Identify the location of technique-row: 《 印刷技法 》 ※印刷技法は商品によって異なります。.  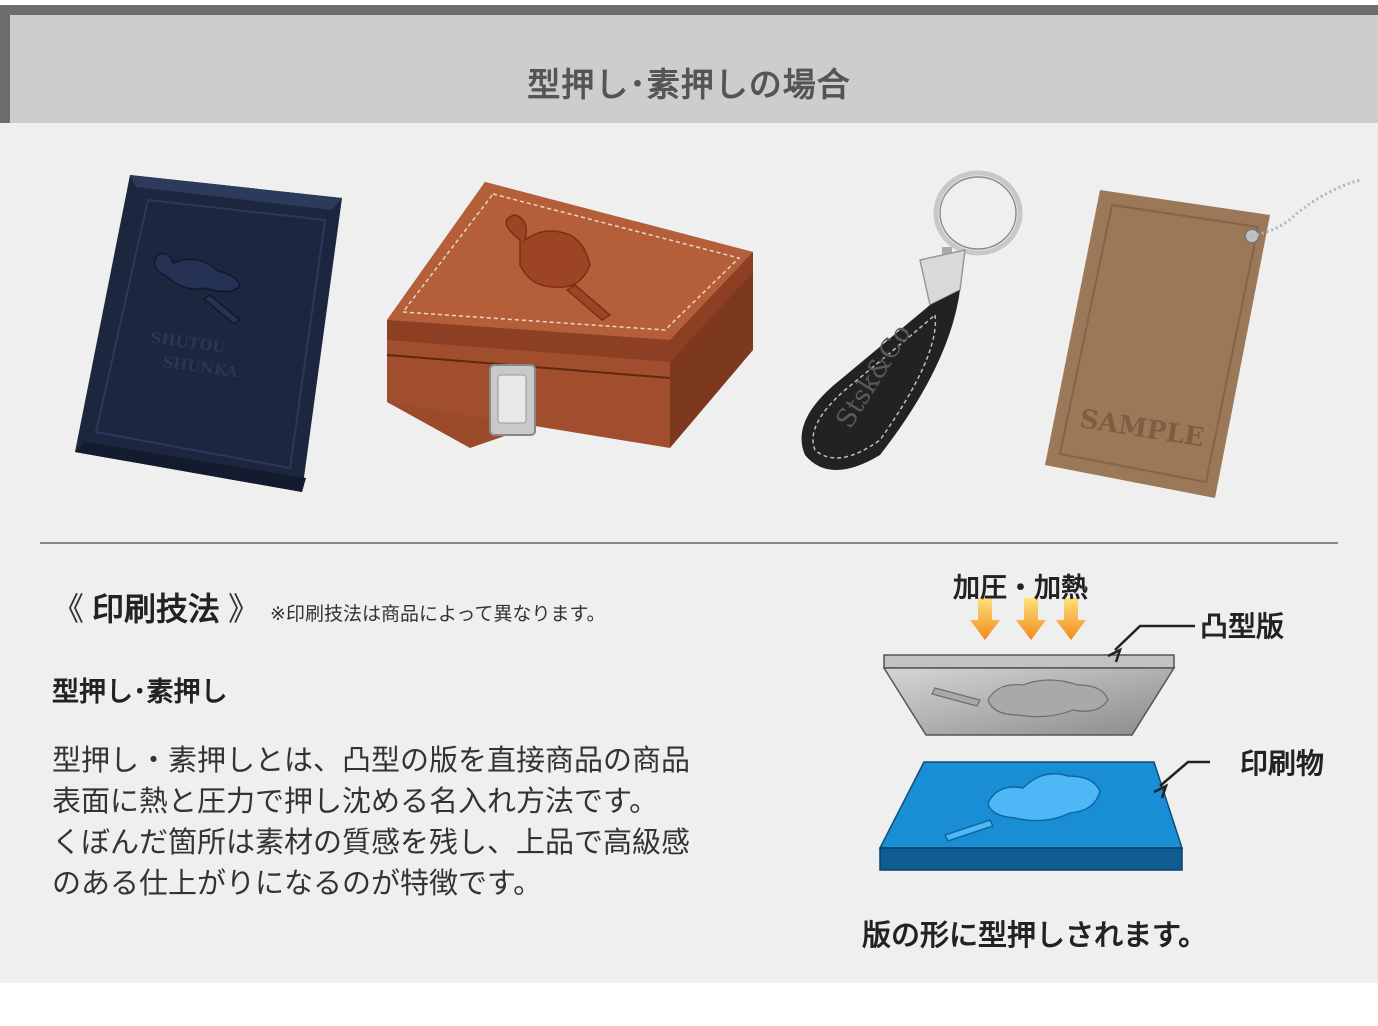
(329, 607).